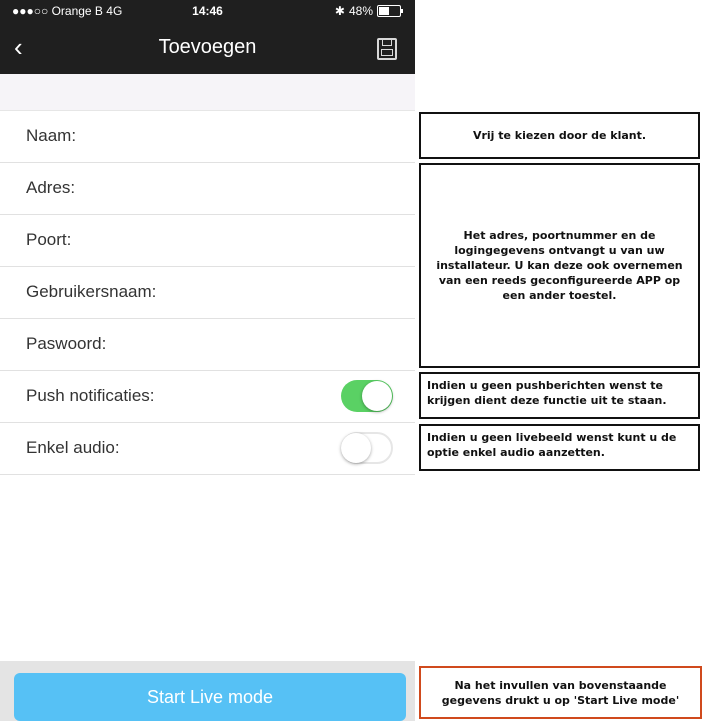 This screenshot has height=721, width=704. Describe the element at coordinates (207, 92) in the screenshot. I see `section-spacer` at that location.